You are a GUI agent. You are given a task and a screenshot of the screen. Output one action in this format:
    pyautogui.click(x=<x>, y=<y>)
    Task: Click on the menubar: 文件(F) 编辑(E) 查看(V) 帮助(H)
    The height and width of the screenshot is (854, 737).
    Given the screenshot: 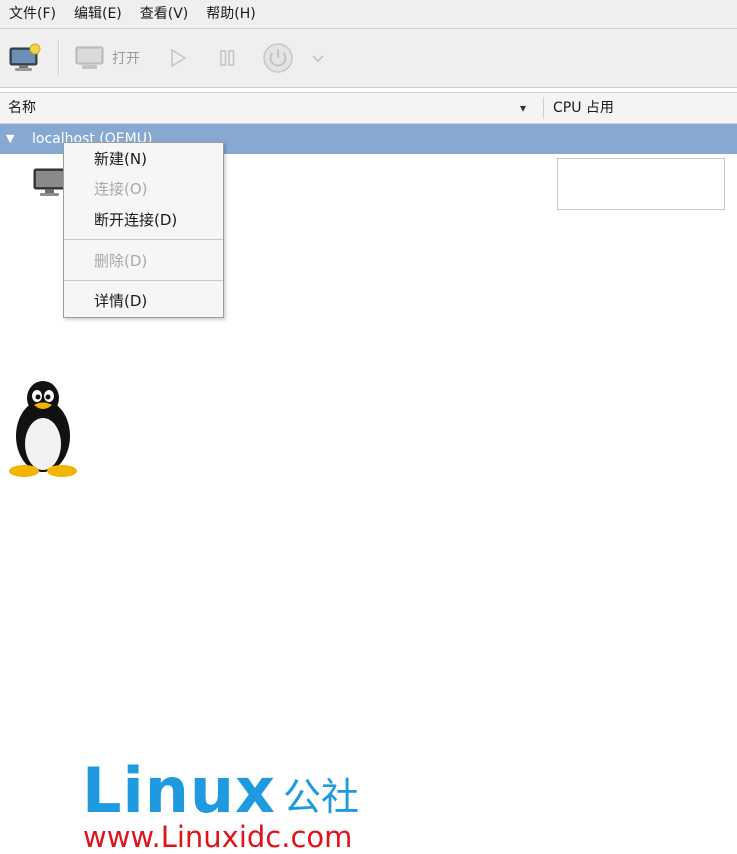 What is the action you would take?
    pyautogui.click(x=368, y=14)
    